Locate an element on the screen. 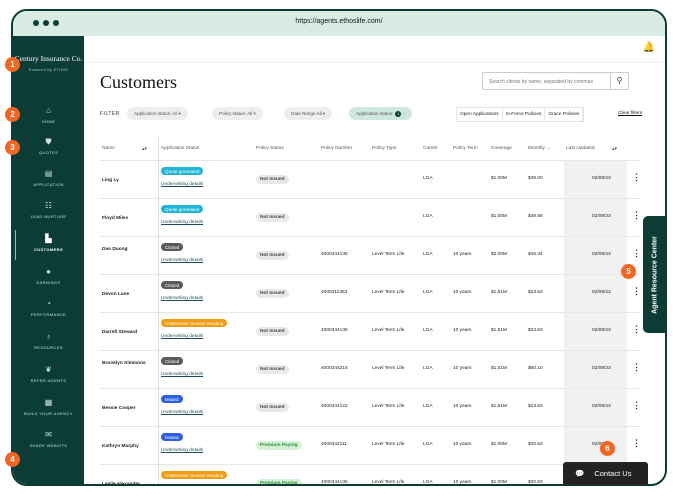 This screenshot has height=497, width=673. sidebar-item-label: SHARE WEBSITE is located at coordinates (48, 445).